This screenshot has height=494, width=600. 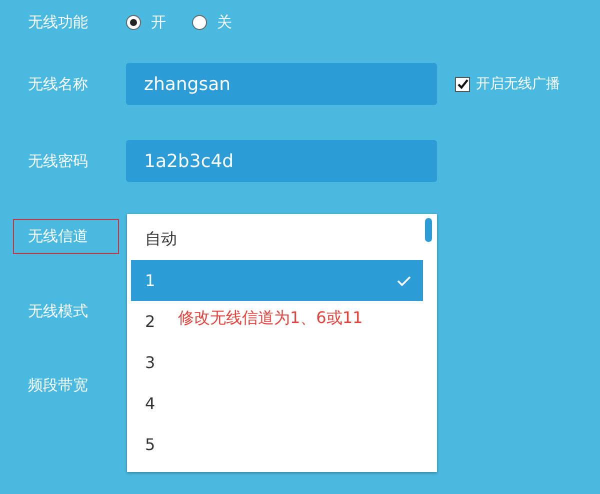 I want to click on dropdown-option: 1, so click(x=277, y=280).